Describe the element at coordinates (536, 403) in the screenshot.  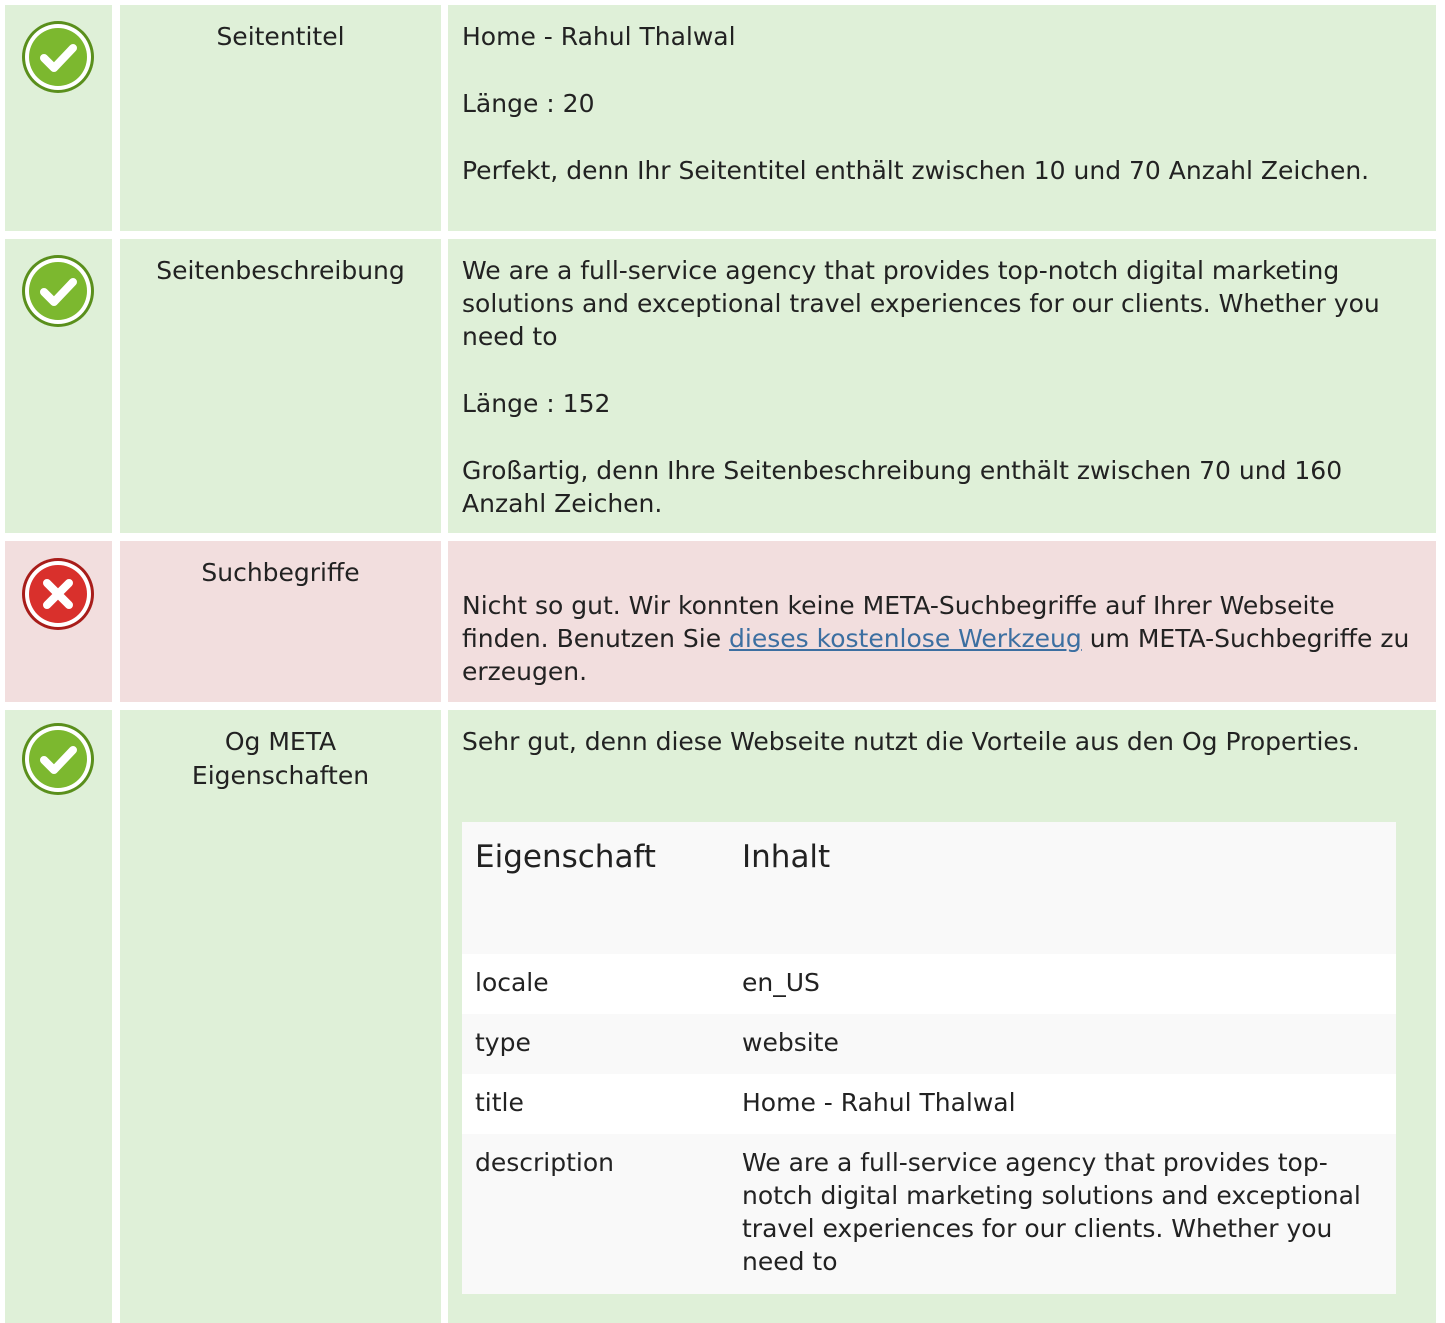
I see `length-text: Länge : 152` at that location.